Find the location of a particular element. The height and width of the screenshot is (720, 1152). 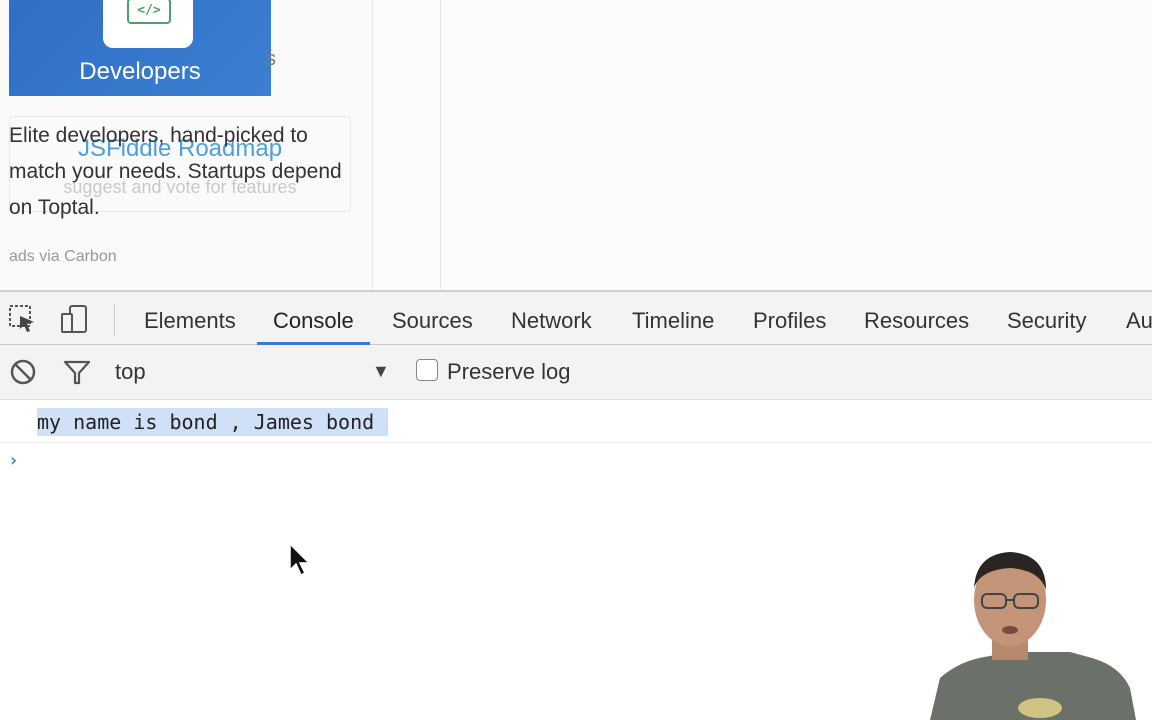

console-log-row: my name is bond , James bond is located at coordinates (576, 421).